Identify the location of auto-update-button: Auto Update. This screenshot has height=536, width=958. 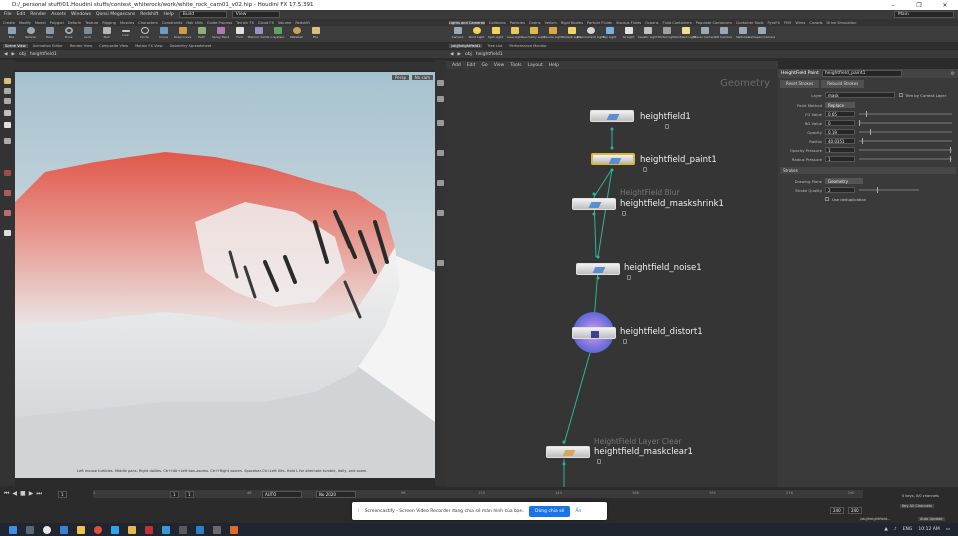
(931, 519).